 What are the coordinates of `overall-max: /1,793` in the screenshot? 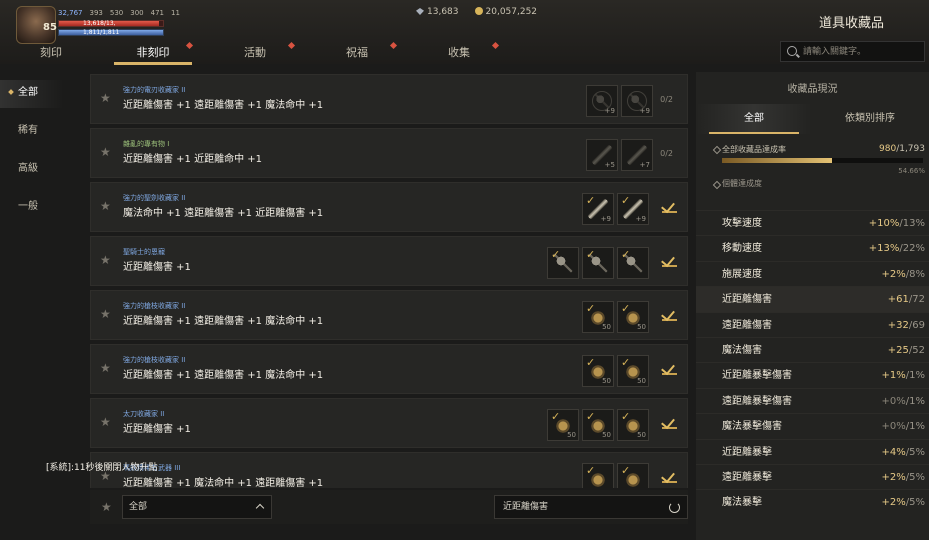 It's located at (910, 149).